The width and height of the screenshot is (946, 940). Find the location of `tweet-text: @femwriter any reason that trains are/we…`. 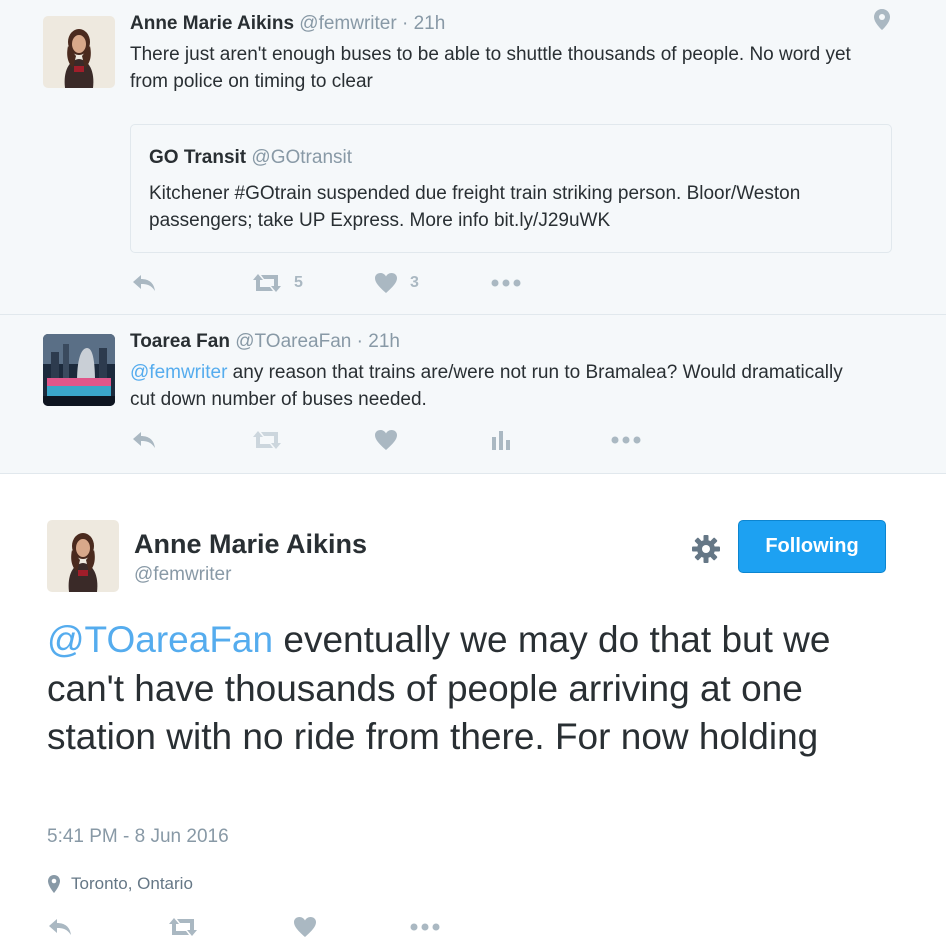

tweet-text: @femwriter any reason that trains are/we… is located at coordinates (500, 386).